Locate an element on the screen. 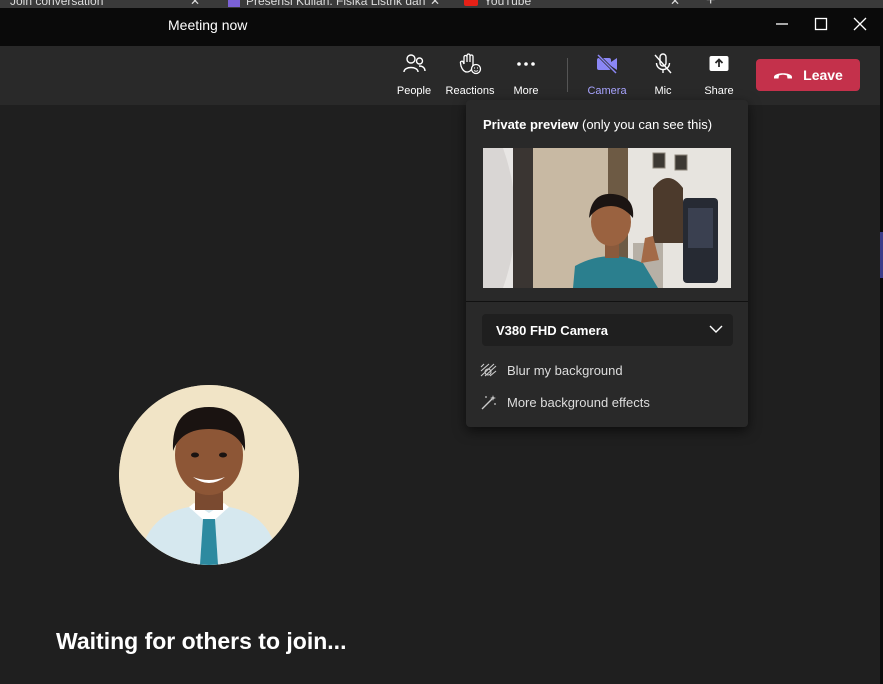 This screenshot has width=883, height=684. camera-feed-image is located at coordinates (607, 218).